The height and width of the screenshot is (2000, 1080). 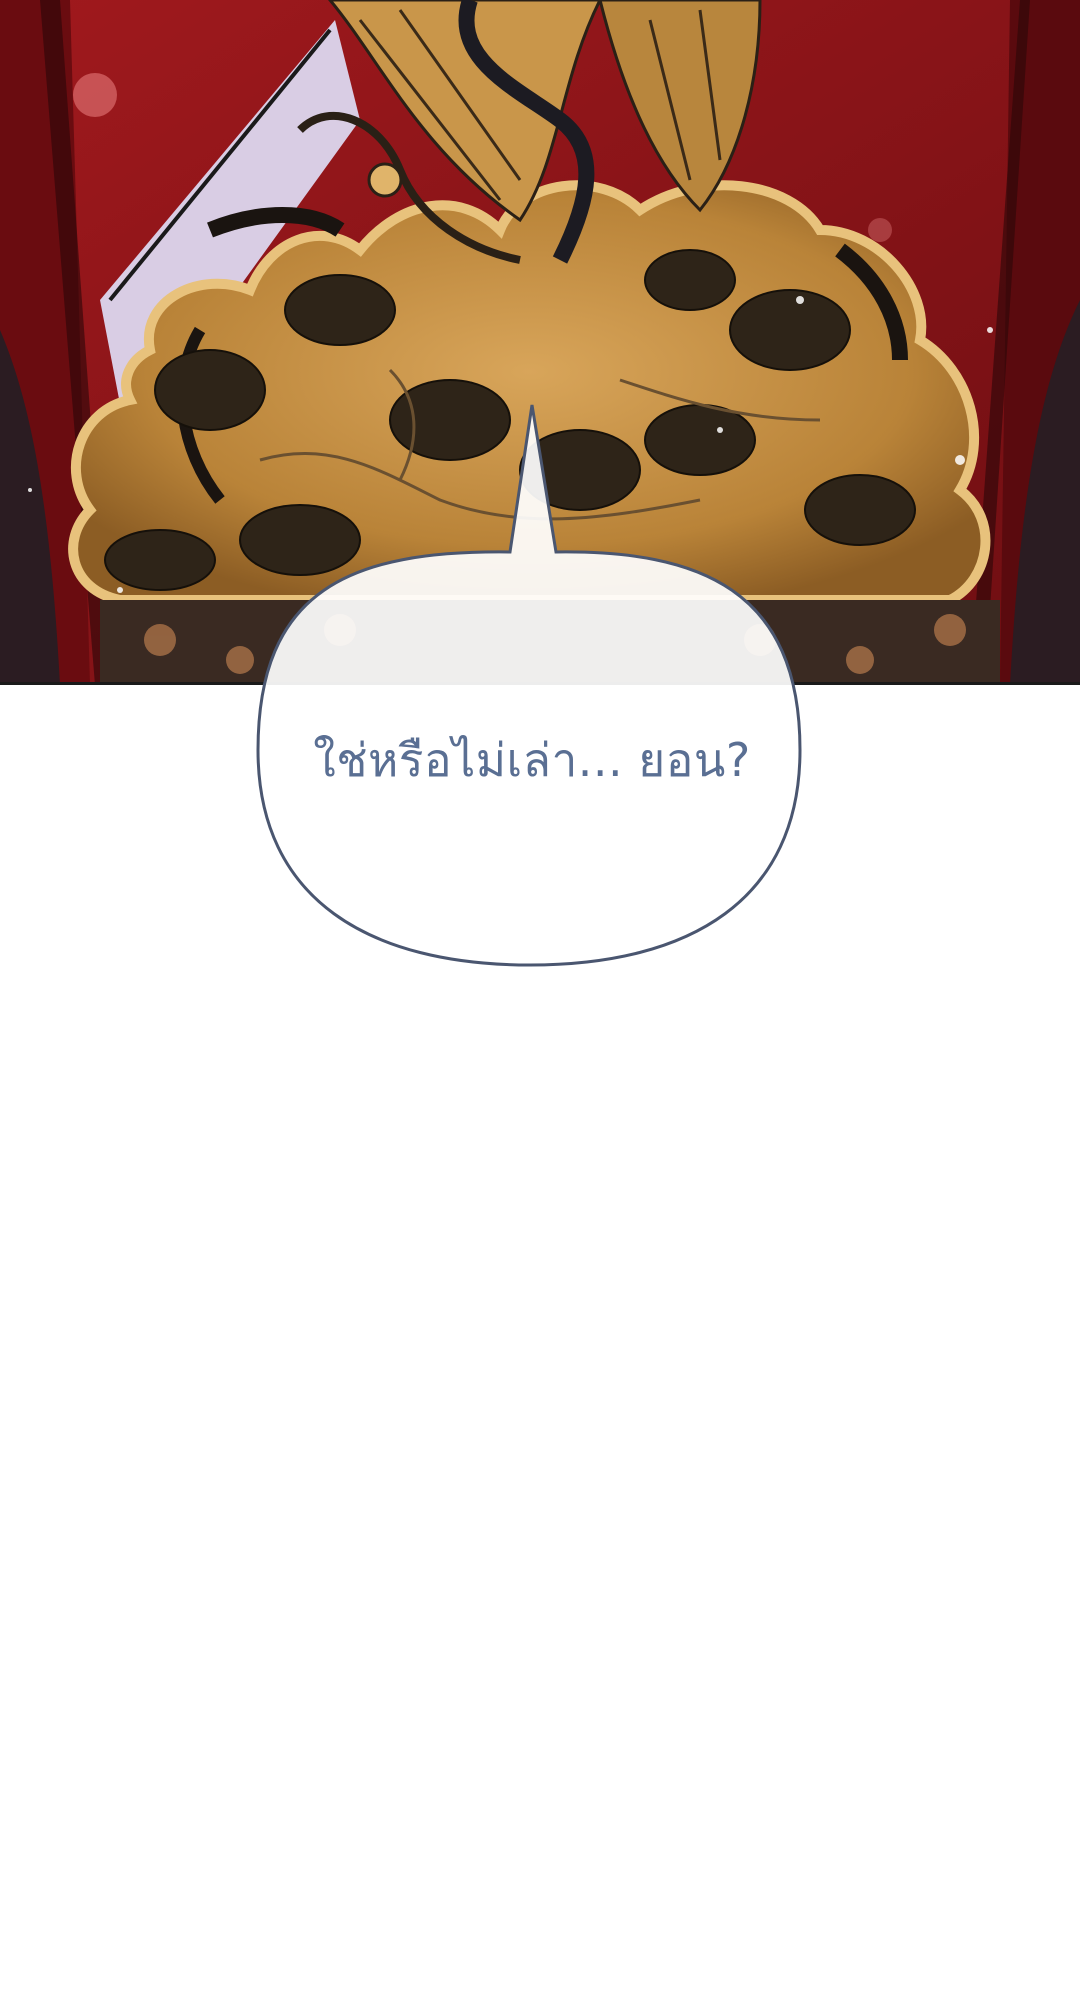 I want to click on panel-border, so click(x=540, y=683).